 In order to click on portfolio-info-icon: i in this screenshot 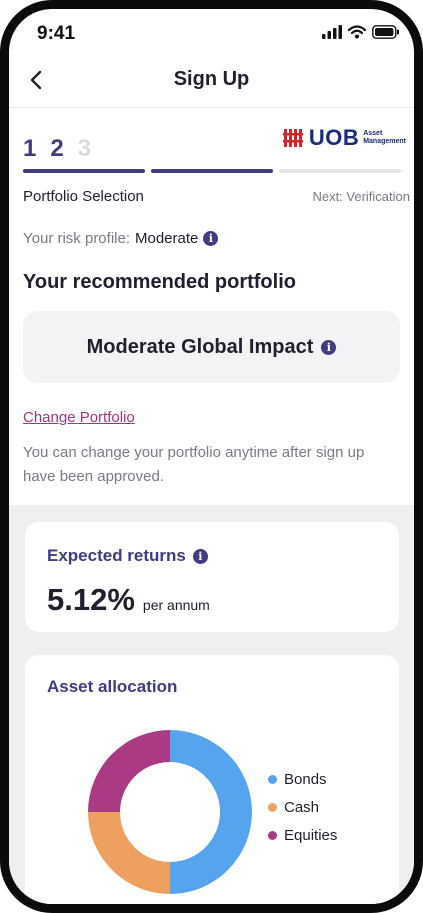, I will do `click(329, 347)`.